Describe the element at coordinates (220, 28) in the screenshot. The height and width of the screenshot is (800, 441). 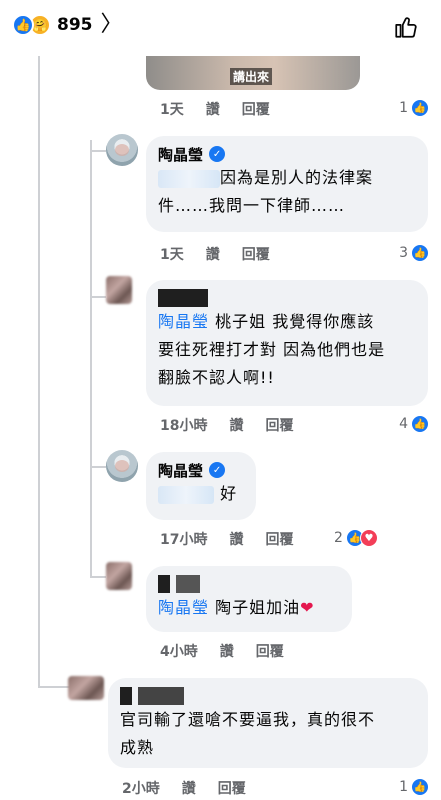
I see `reactions-header: 👍 🤗 895 〉` at that location.